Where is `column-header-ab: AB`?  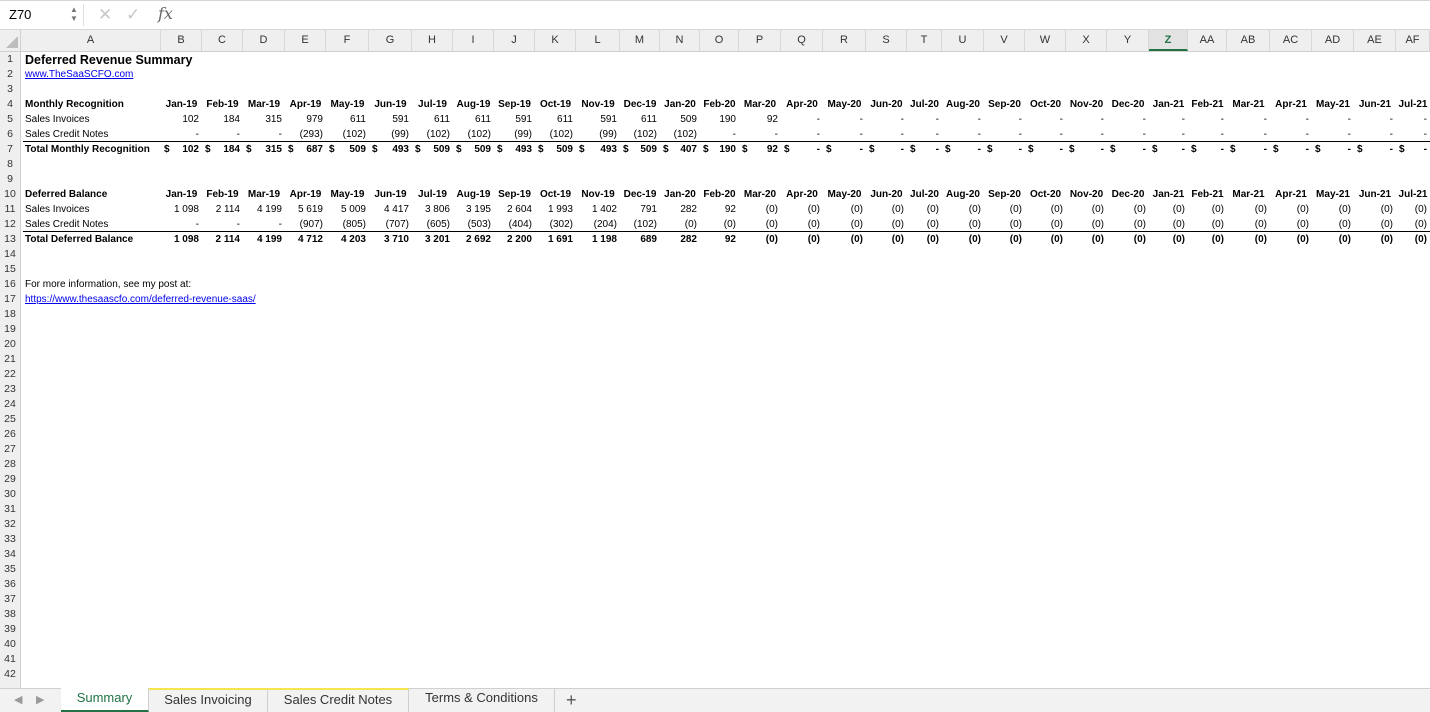
column-header-ab: AB is located at coordinates (1248, 40).